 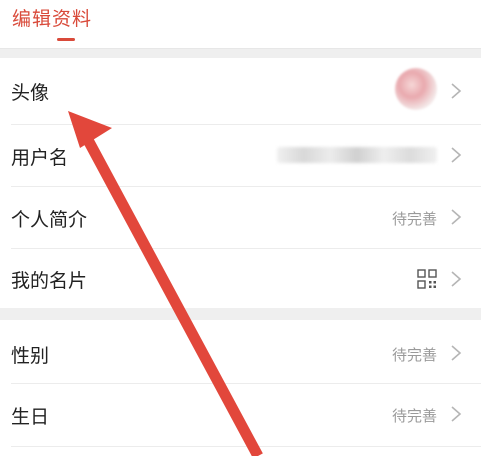 What do you see at coordinates (40, 158) in the screenshot?
I see `username-label: 用户名` at bounding box center [40, 158].